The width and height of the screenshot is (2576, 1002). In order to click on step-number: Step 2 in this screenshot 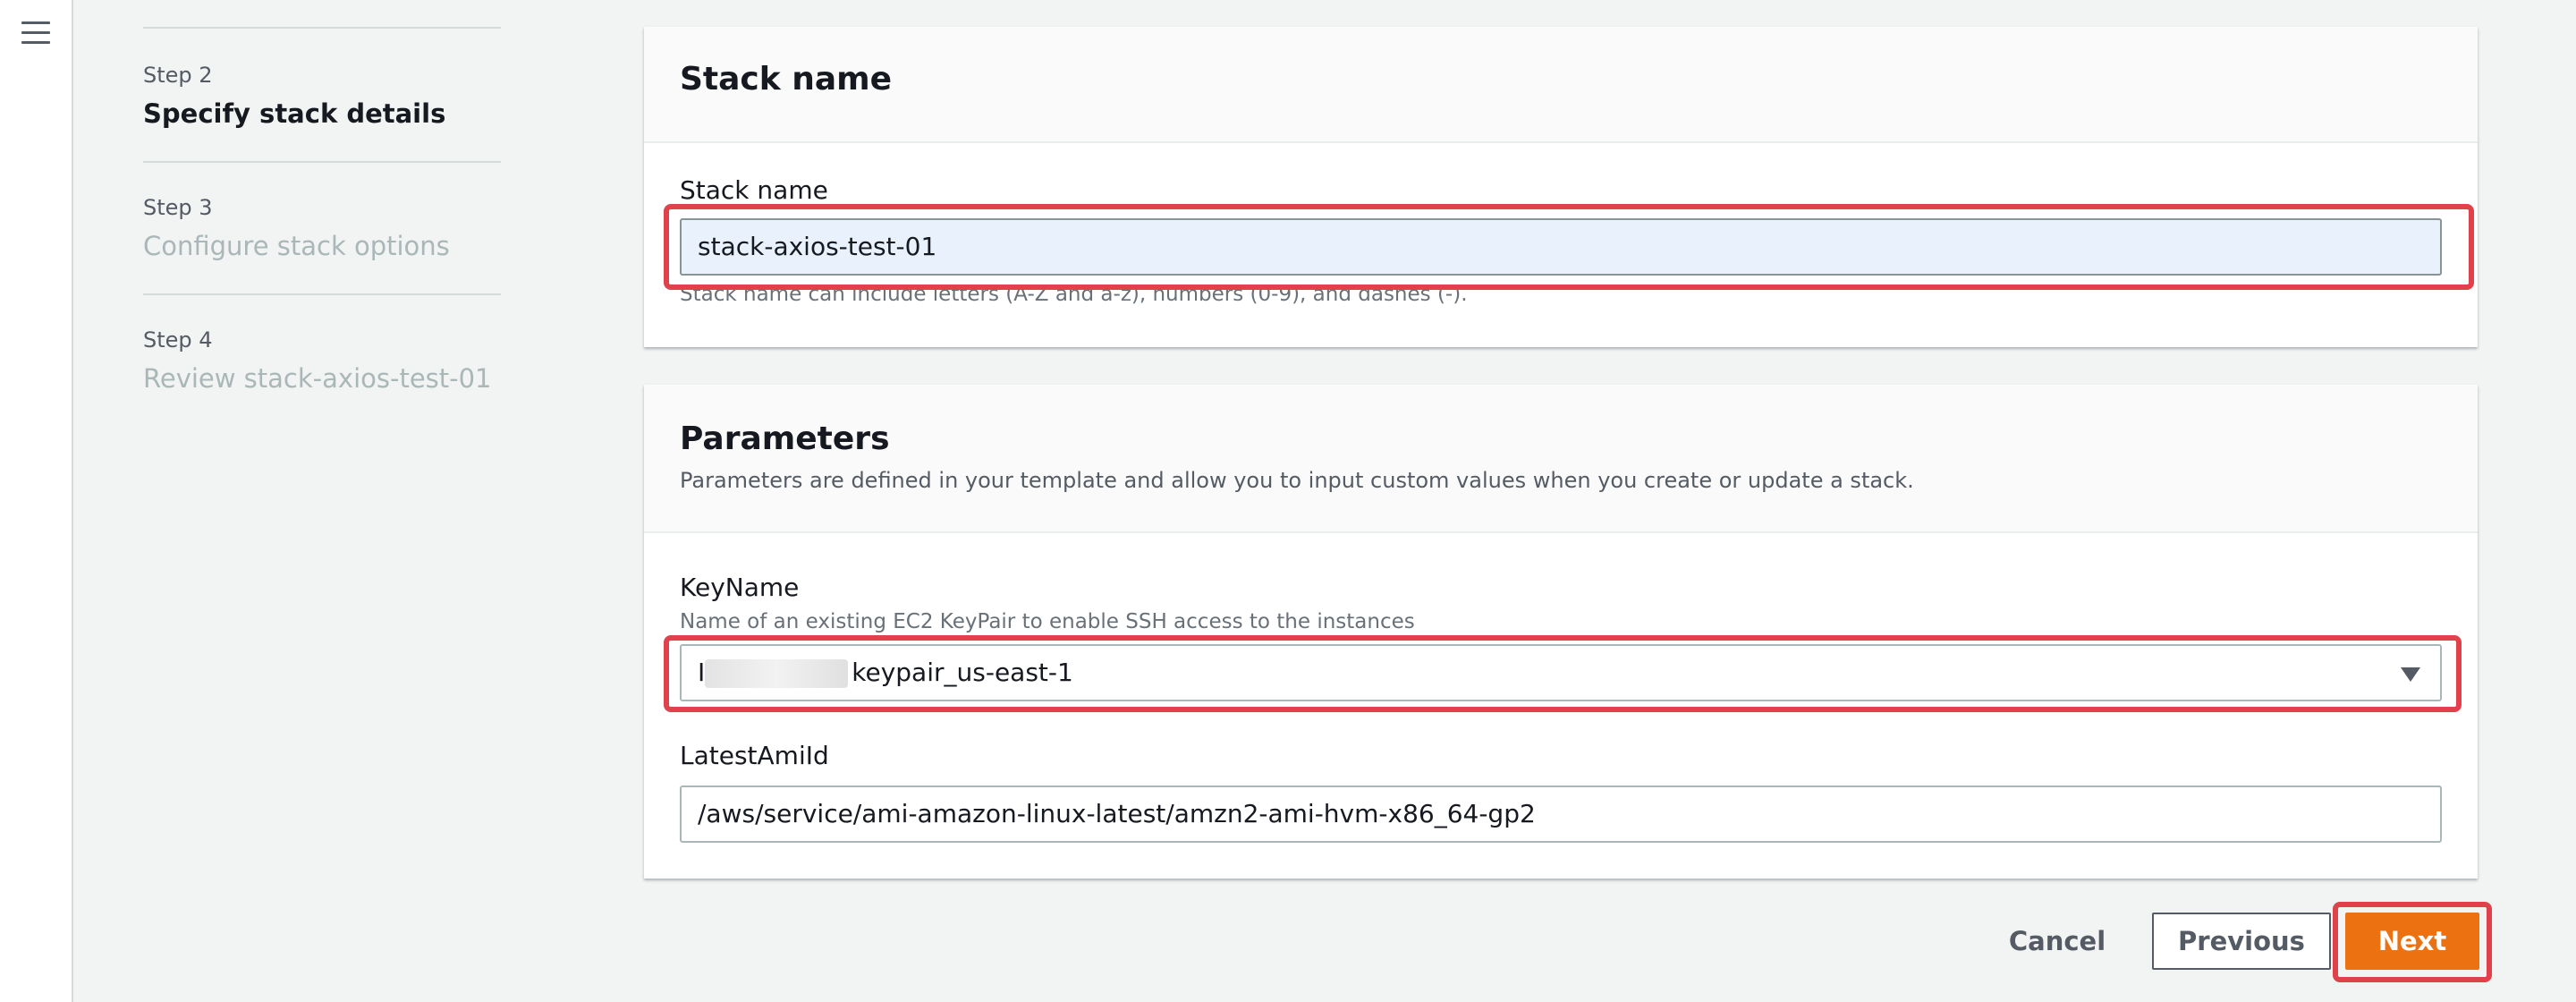, I will do `click(178, 75)`.